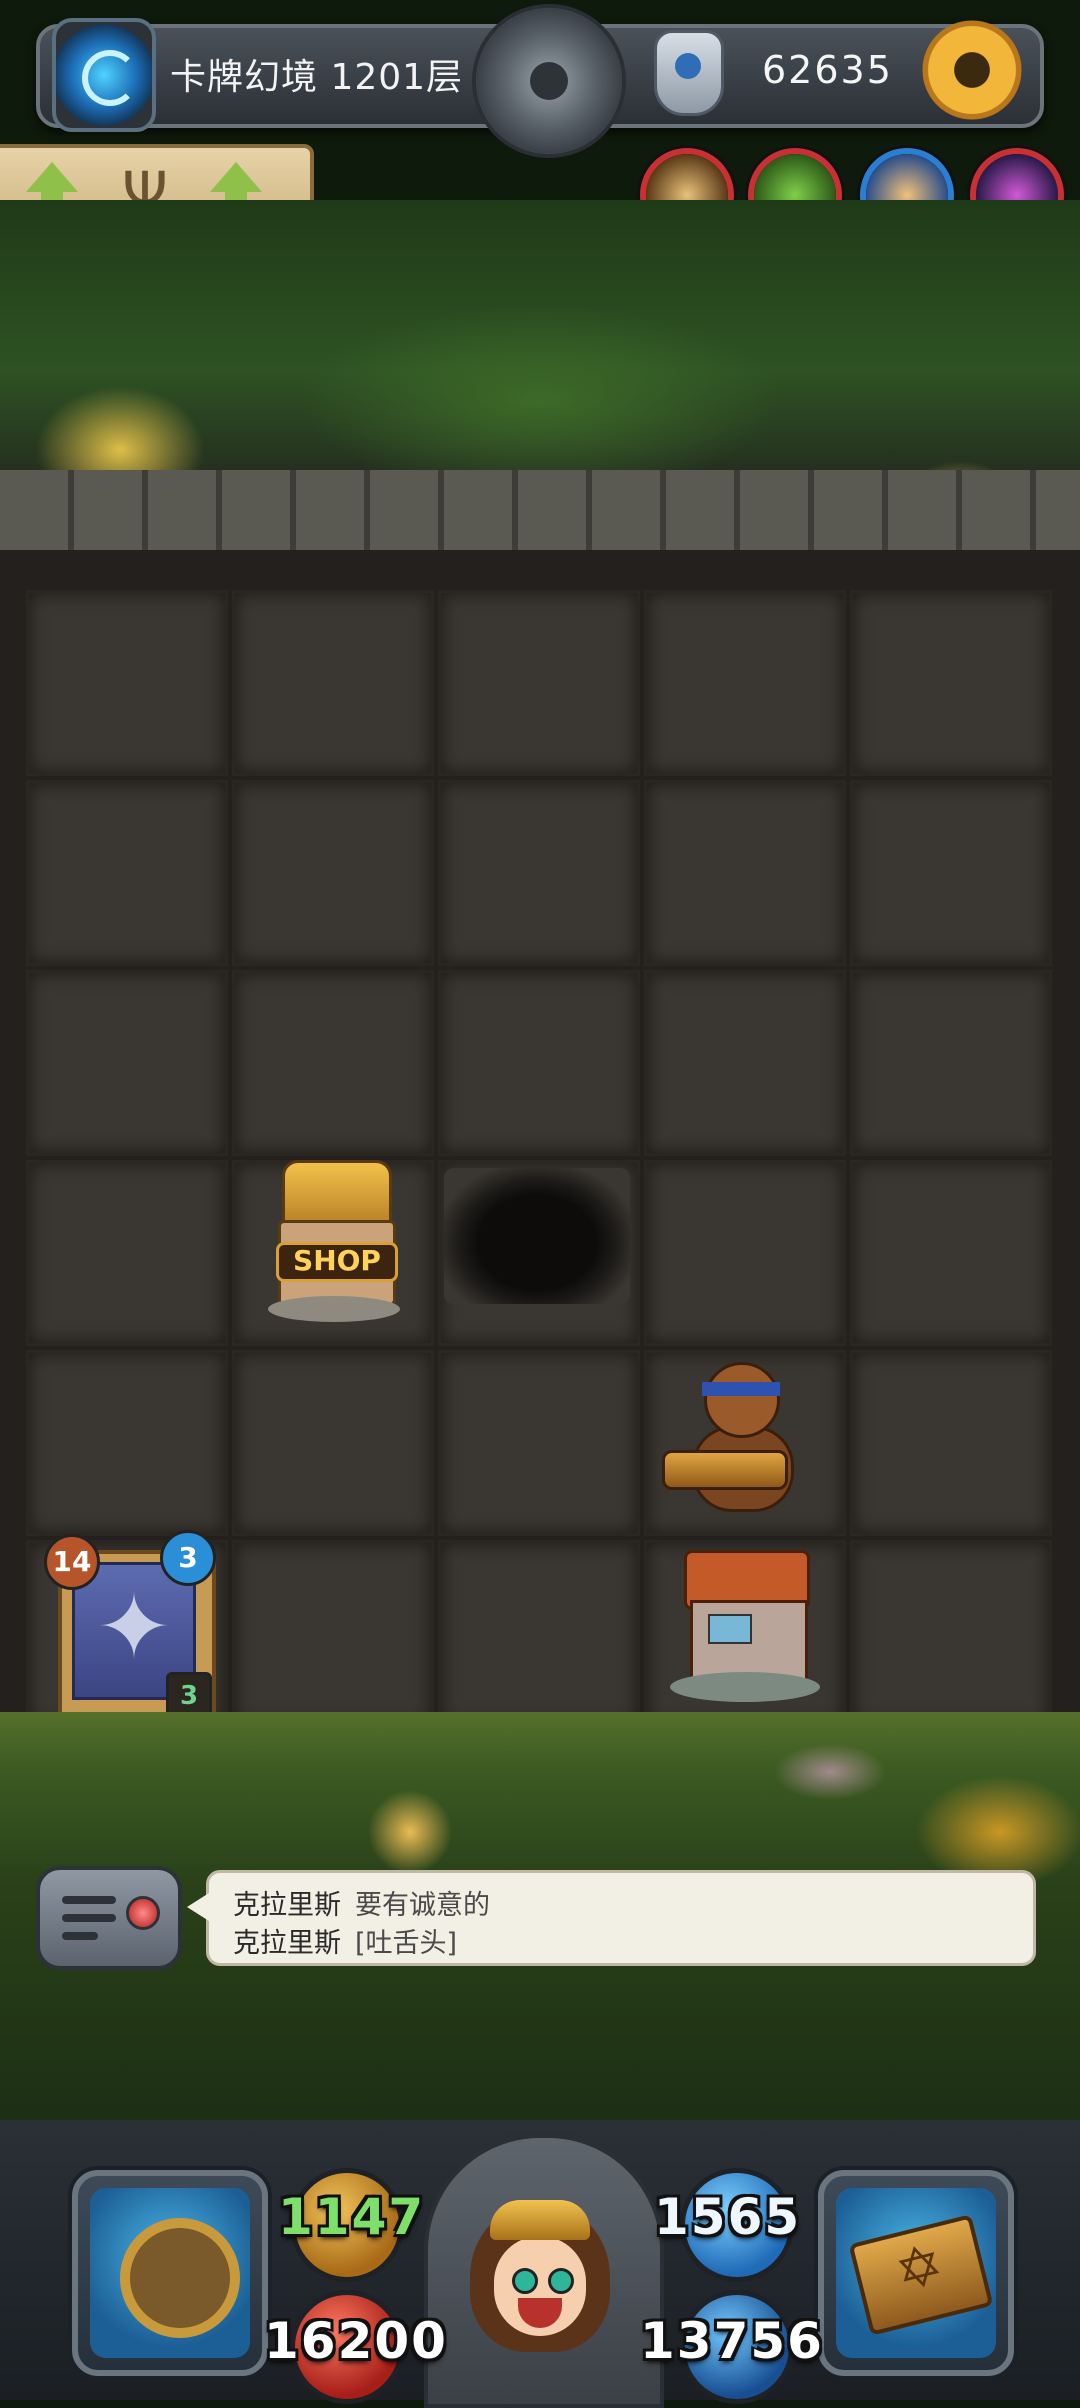  What do you see at coordinates (689, 73) in the screenshot?
I see `shield-crest-icon` at bounding box center [689, 73].